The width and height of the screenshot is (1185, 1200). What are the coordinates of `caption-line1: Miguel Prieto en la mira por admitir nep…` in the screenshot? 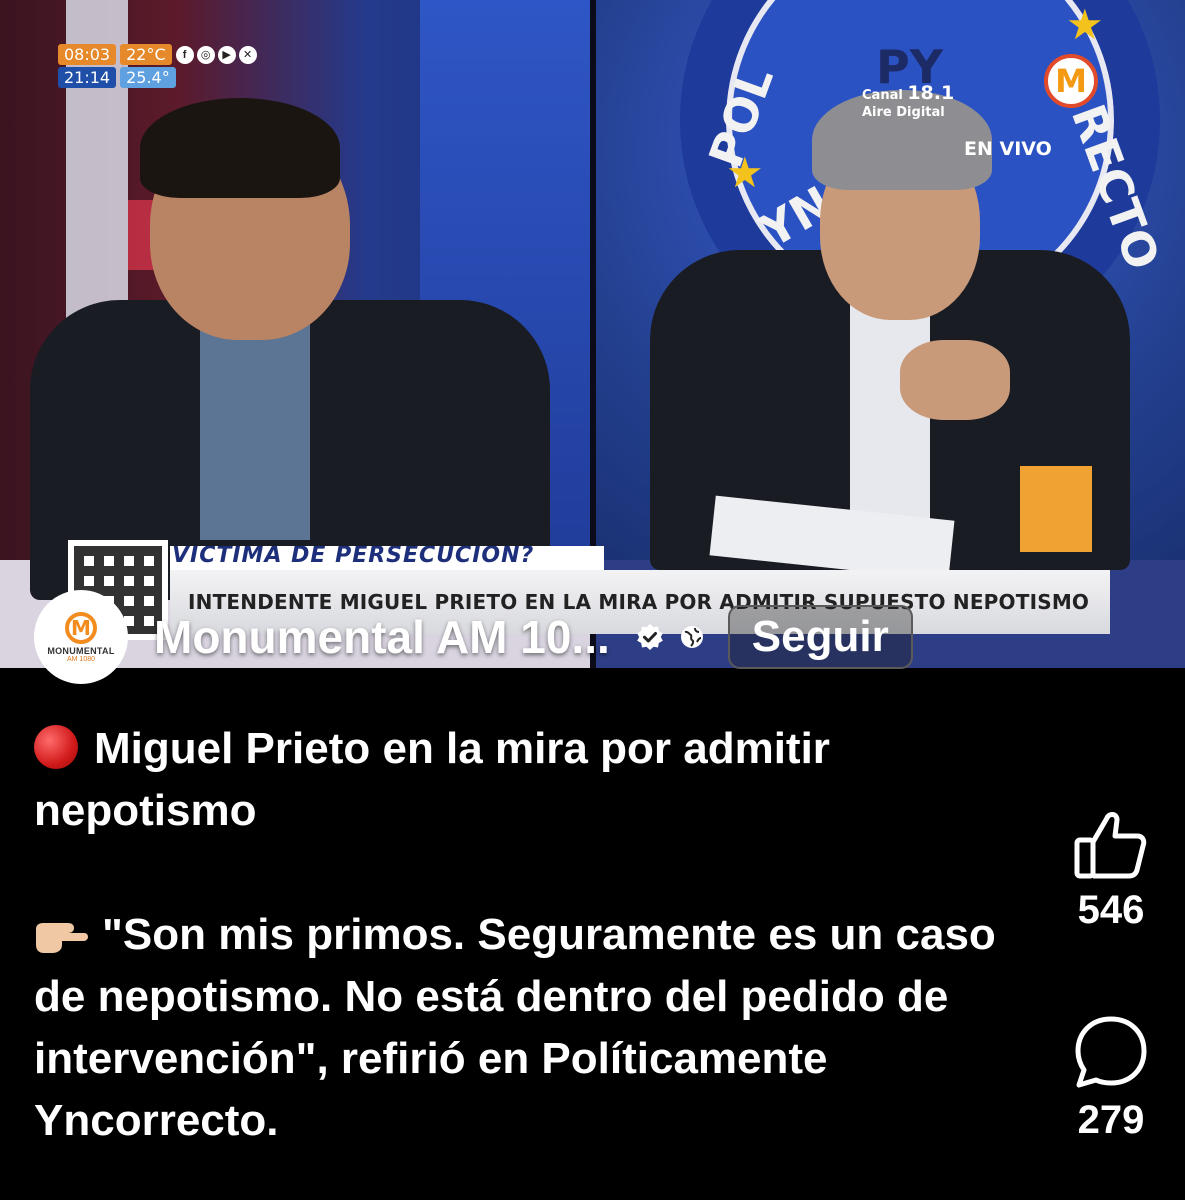 It's located at (534, 780).